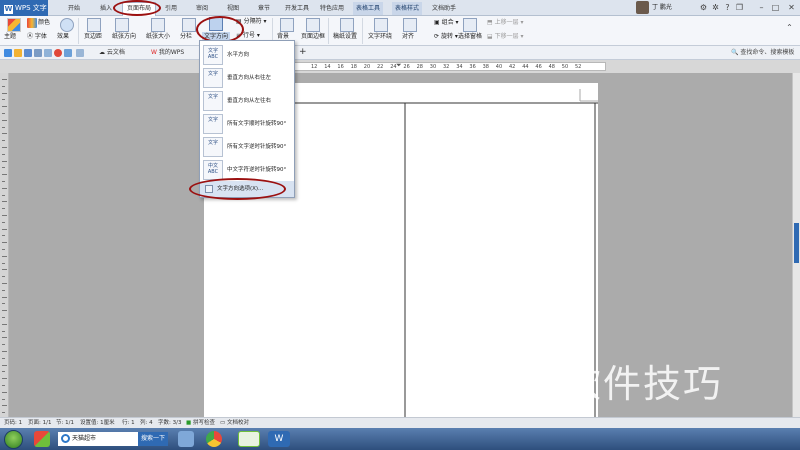  I want to click on taskbar-tool-icon, so click(186, 439).